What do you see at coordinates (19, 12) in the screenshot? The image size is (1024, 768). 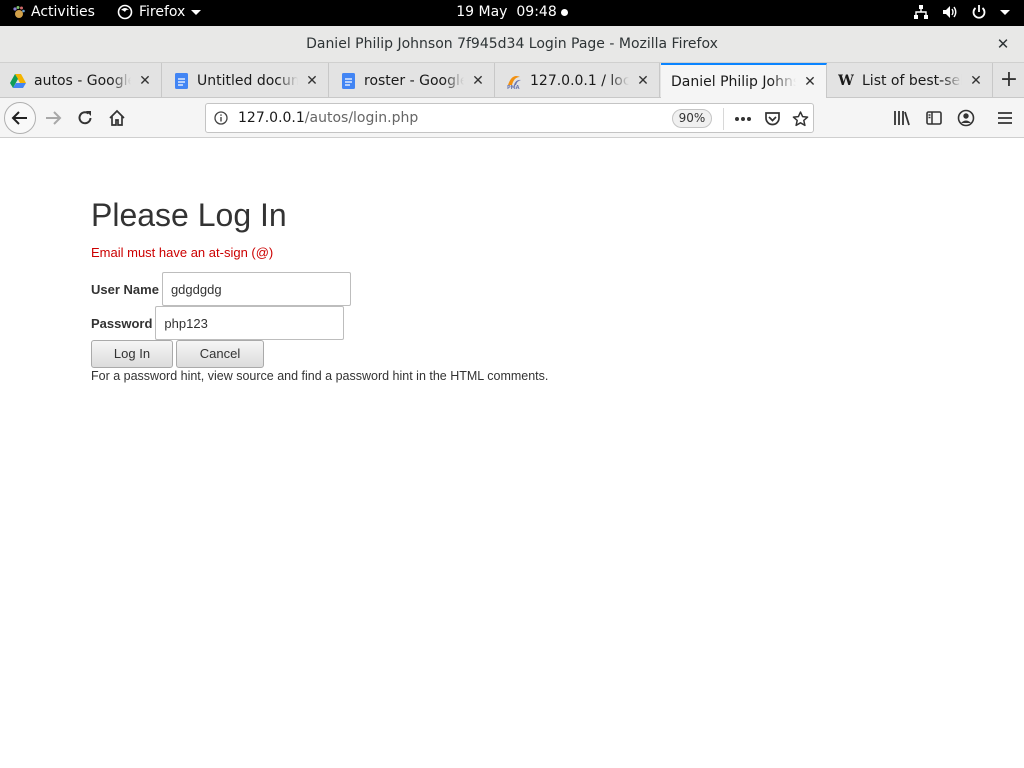 I see `gnome-foot-icon` at bounding box center [19, 12].